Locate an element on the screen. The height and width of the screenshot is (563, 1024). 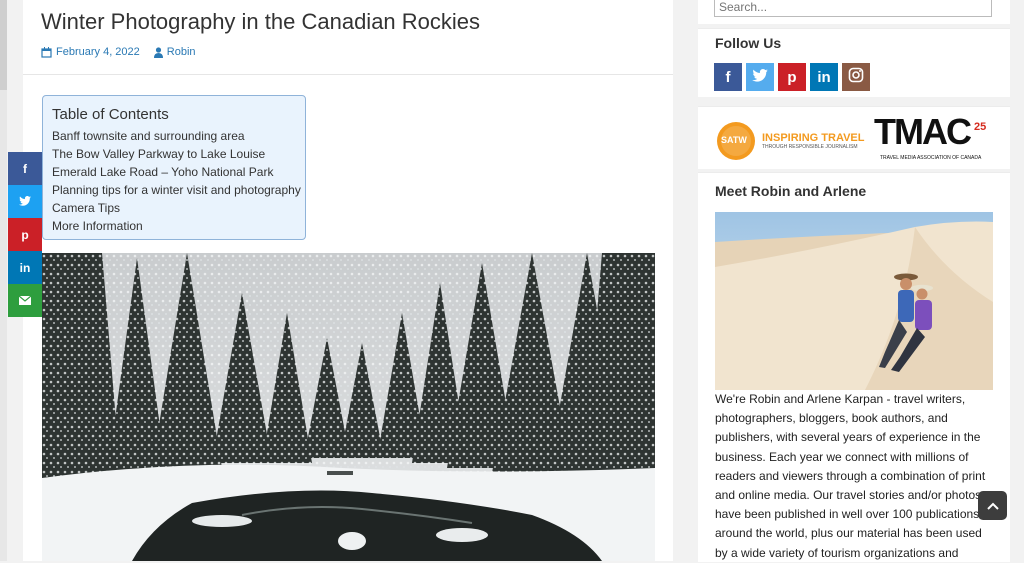
share-pinterest-button: p is located at coordinates (25, 234).